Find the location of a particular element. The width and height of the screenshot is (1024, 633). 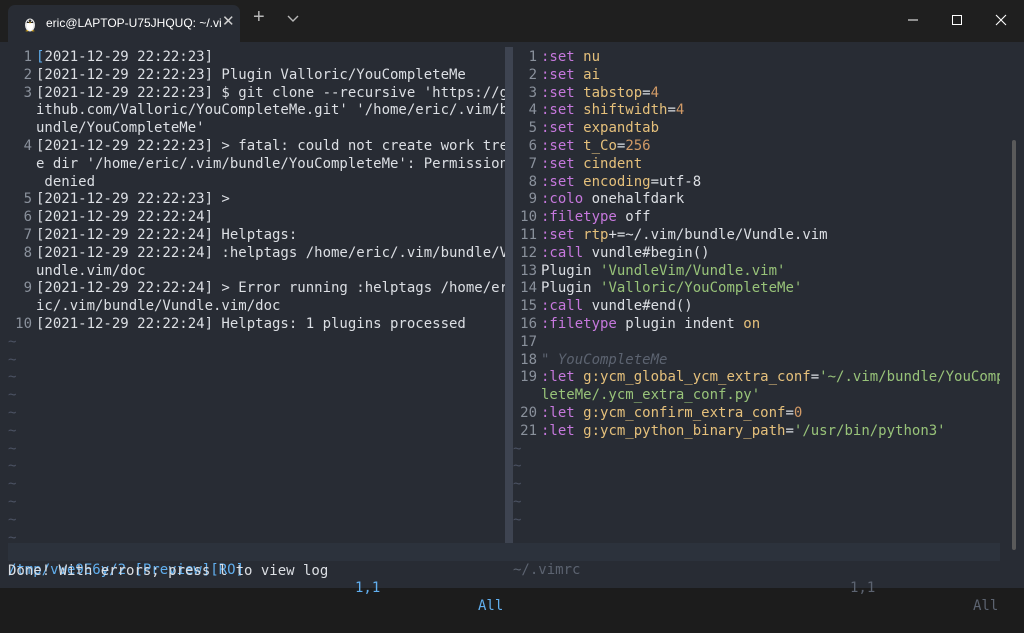

close-icon is located at coordinates (1001, 20).